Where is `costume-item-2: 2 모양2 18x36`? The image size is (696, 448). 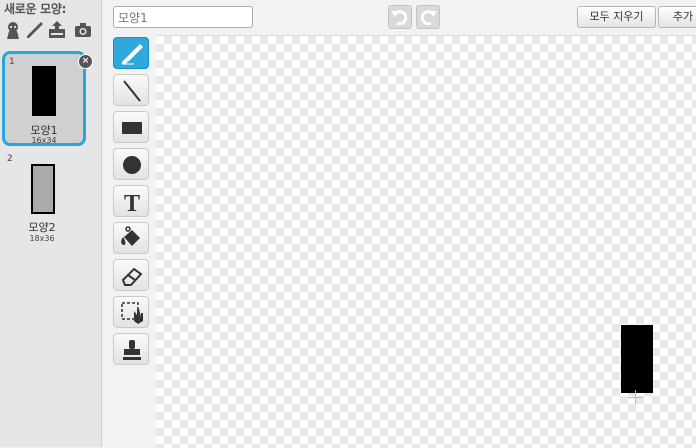
costume-item-2: 2 모양2 18x36 is located at coordinates (43, 197).